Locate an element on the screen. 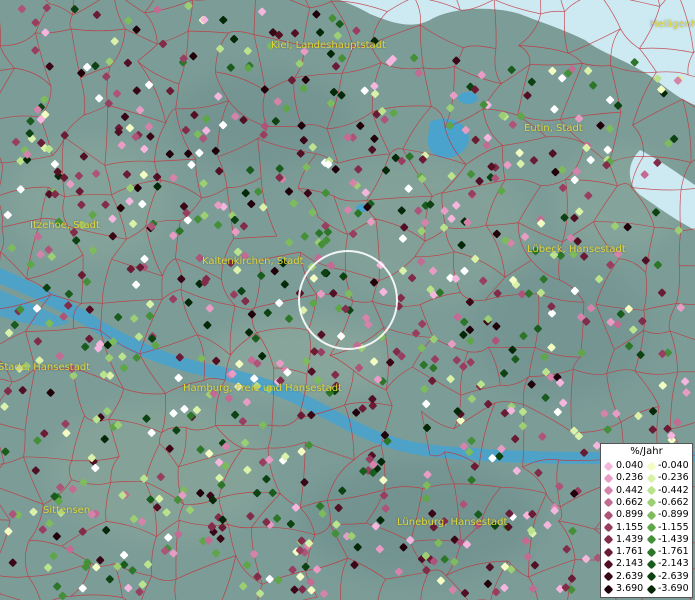 This screenshot has width=695, height=600. legend-value-negative: -0.442 is located at coordinates (673, 490).